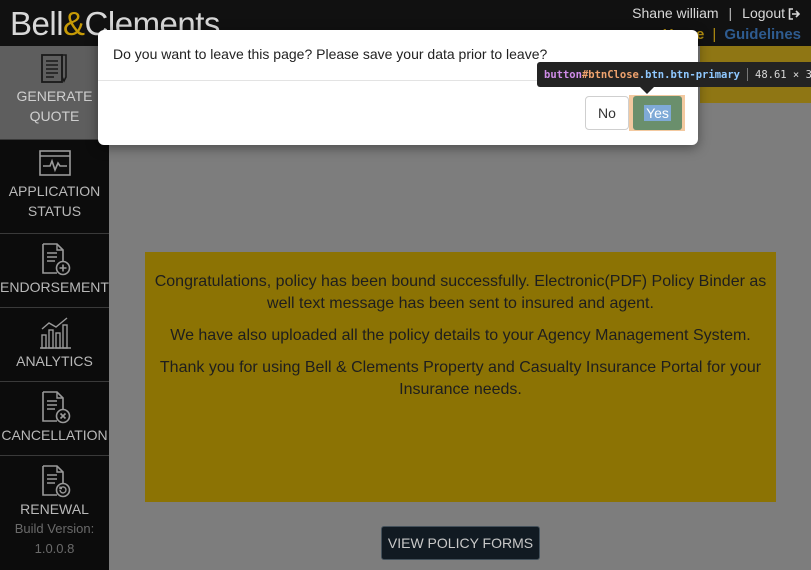 The image size is (811, 570). I want to click on sidebar-label-renewal: RENEWAL, so click(54, 509).